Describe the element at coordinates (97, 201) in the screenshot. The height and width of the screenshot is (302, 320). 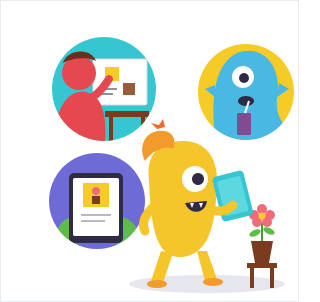
I see `tablet-scene` at that location.